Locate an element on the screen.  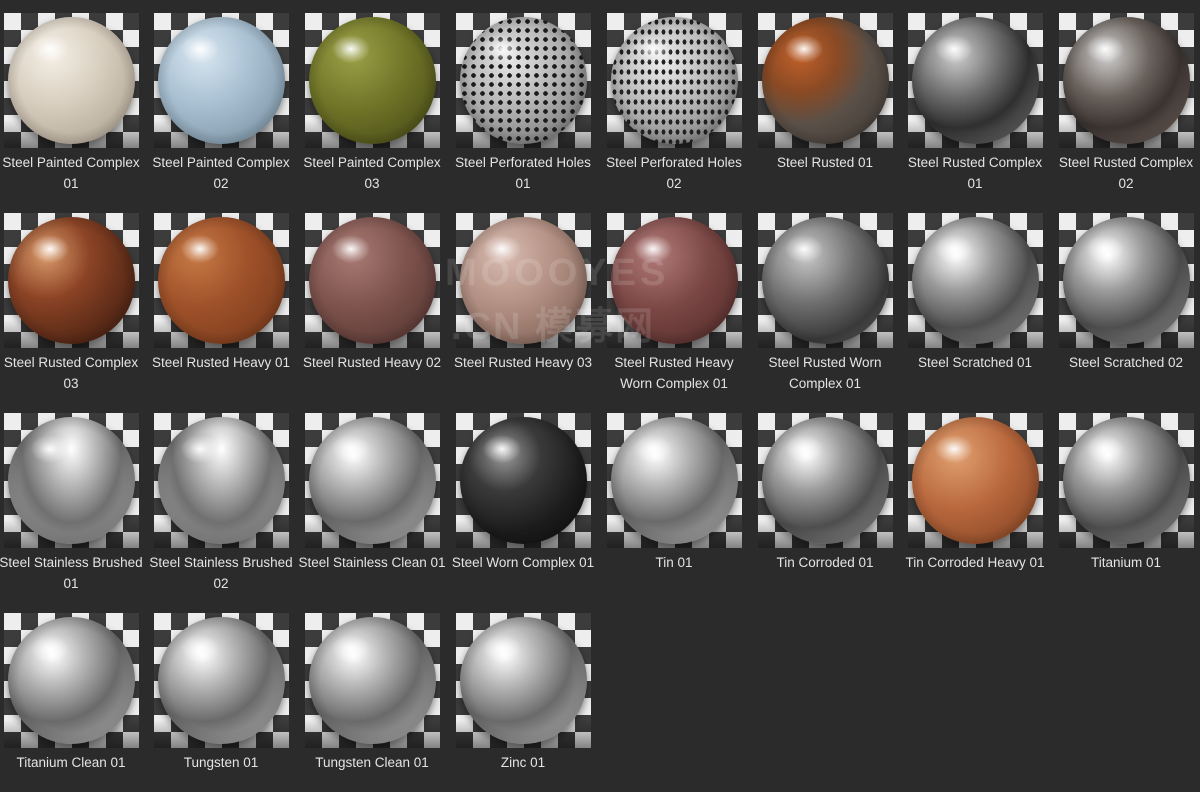
material-tile: Steel Painted Complex 03 is located at coordinates (376, 100).